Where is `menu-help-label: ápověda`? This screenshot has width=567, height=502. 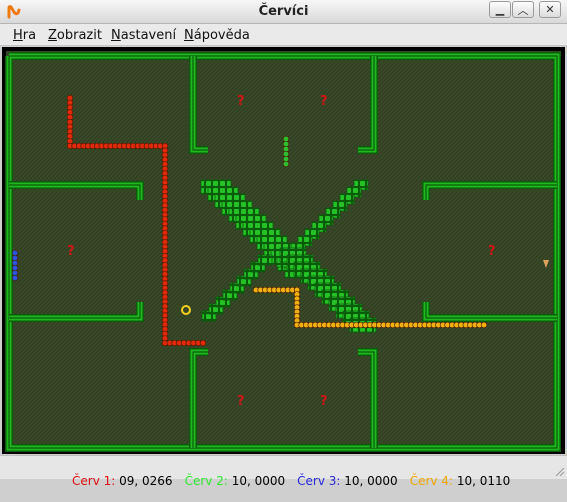
menu-help-label: ápověda is located at coordinates (221, 35).